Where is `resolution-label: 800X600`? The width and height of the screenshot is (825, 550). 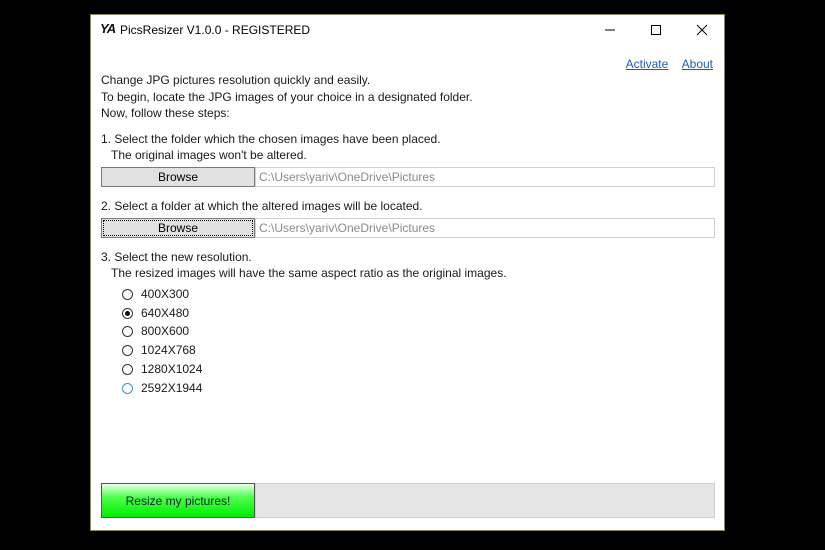 resolution-label: 800X600 is located at coordinates (165, 331).